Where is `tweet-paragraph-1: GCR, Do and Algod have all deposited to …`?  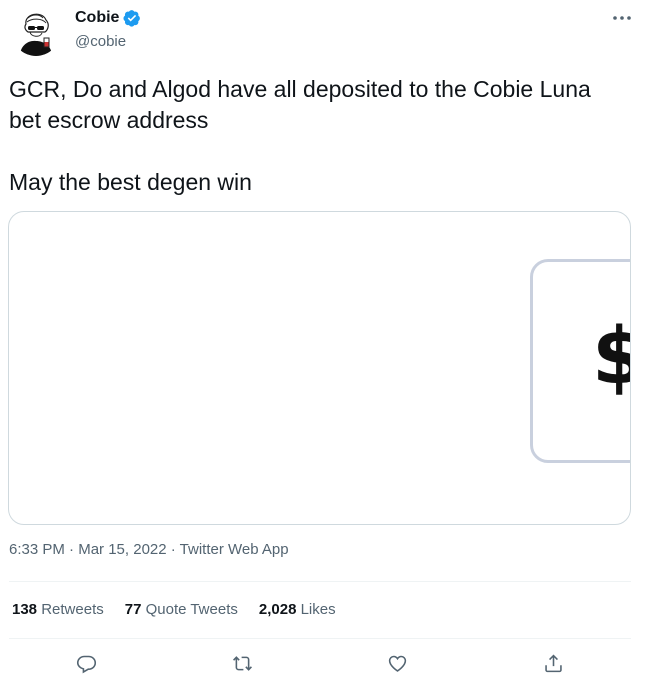
tweet-paragraph-1: GCR, Do and Algod have all deposited to … is located at coordinates (300, 104).